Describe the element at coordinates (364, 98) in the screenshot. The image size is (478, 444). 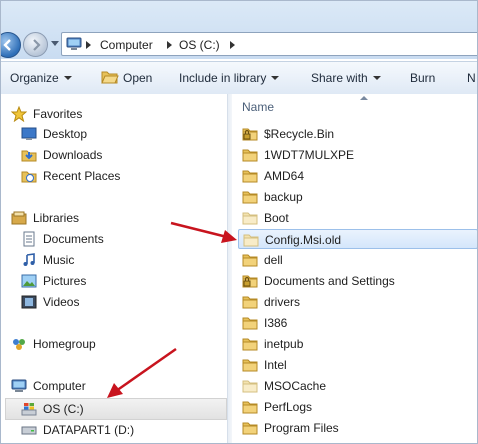
I see `sort-ascending-icon` at that location.